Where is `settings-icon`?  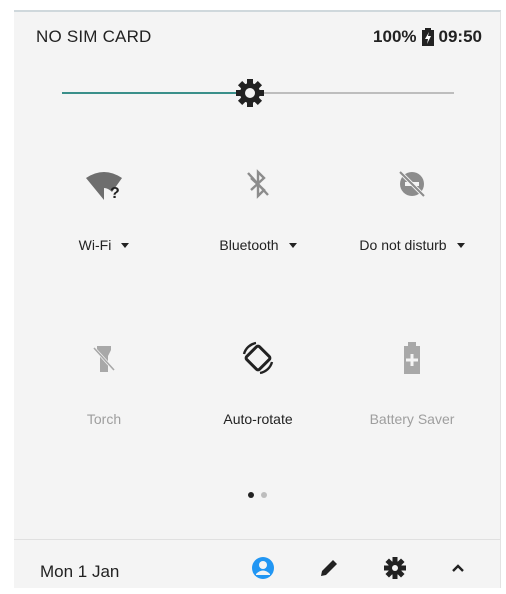
settings-icon is located at coordinates (395, 568).